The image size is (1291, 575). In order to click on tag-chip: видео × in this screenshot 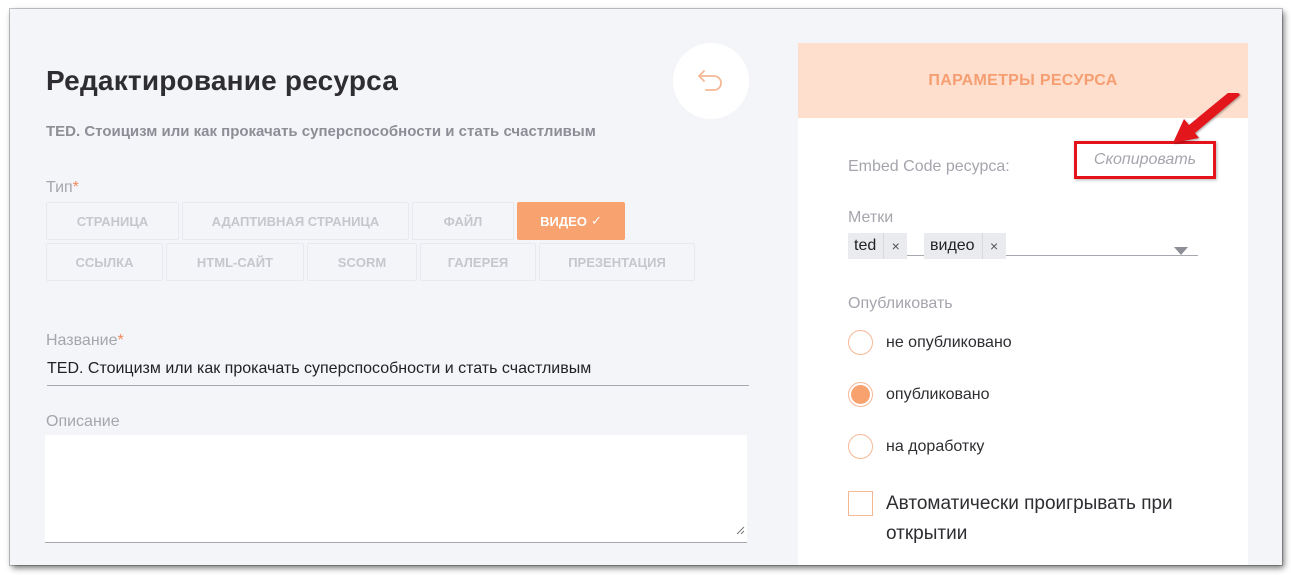, I will do `click(965, 246)`.